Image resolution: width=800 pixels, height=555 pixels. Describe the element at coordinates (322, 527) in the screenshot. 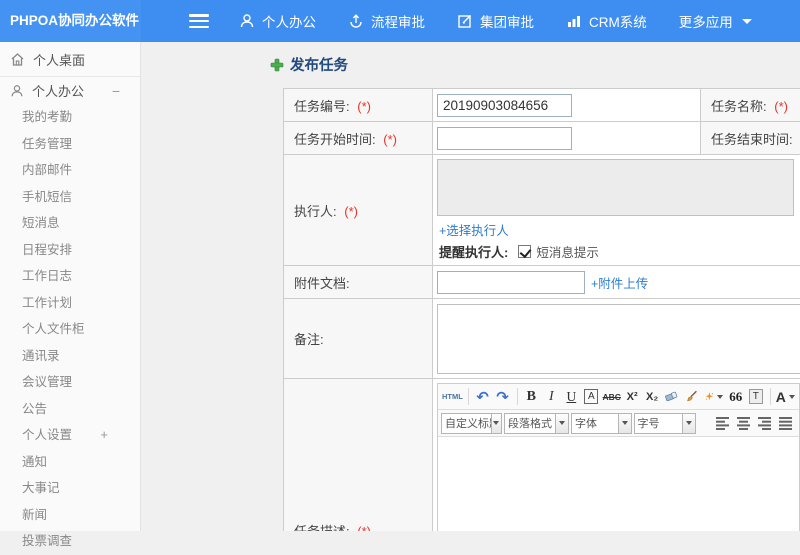

I see `field-label: 任务描述:` at that location.